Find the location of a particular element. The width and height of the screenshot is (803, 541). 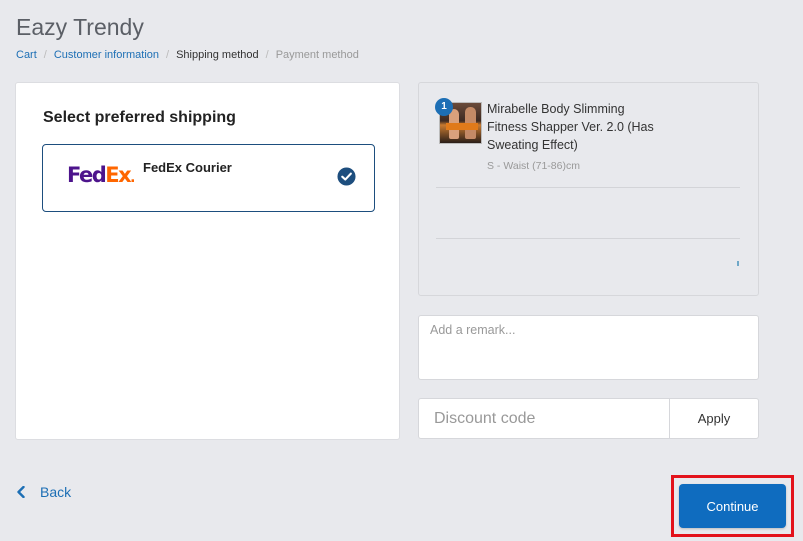

check-circle-icon is located at coordinates (346, 176).